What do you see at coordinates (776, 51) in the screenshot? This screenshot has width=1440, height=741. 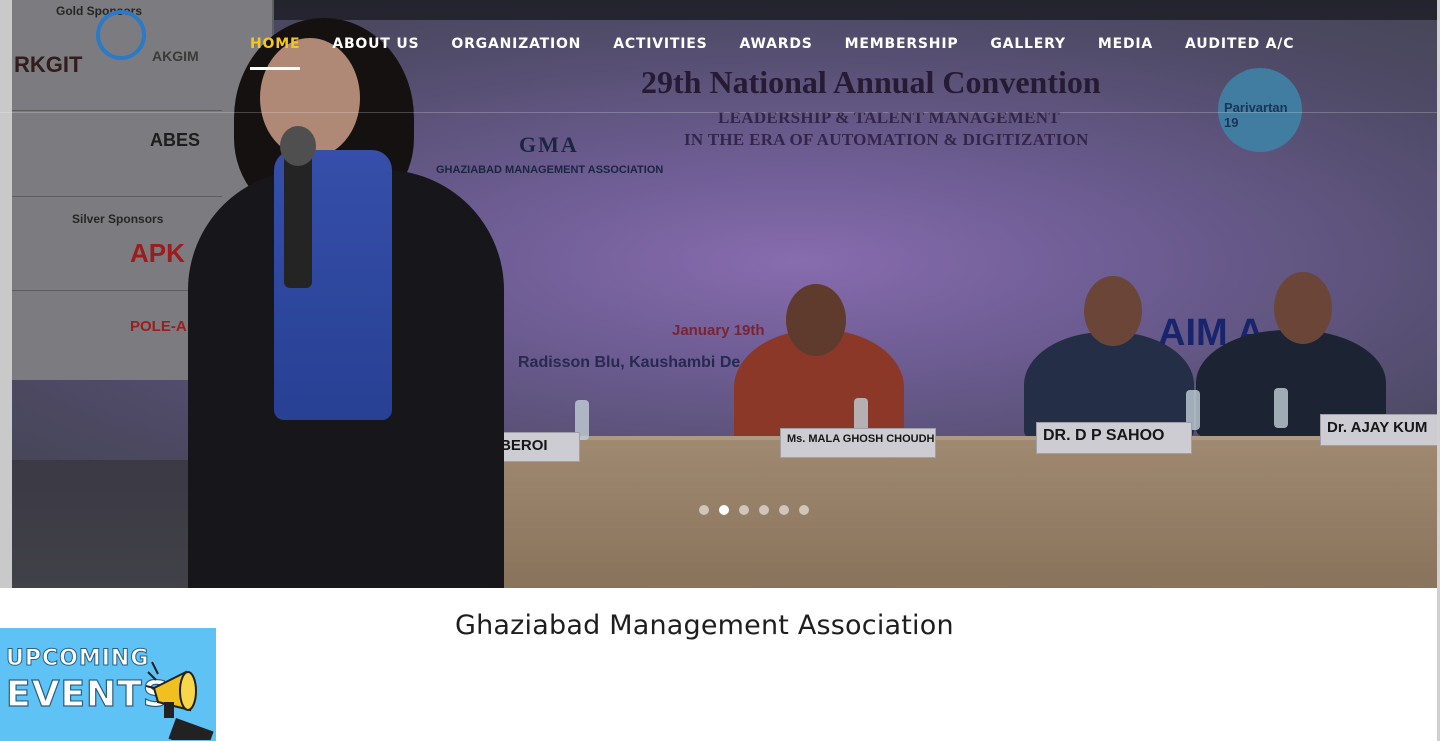 I see `nav-item-awards: AWARDS` at bounding box center [776, 51].